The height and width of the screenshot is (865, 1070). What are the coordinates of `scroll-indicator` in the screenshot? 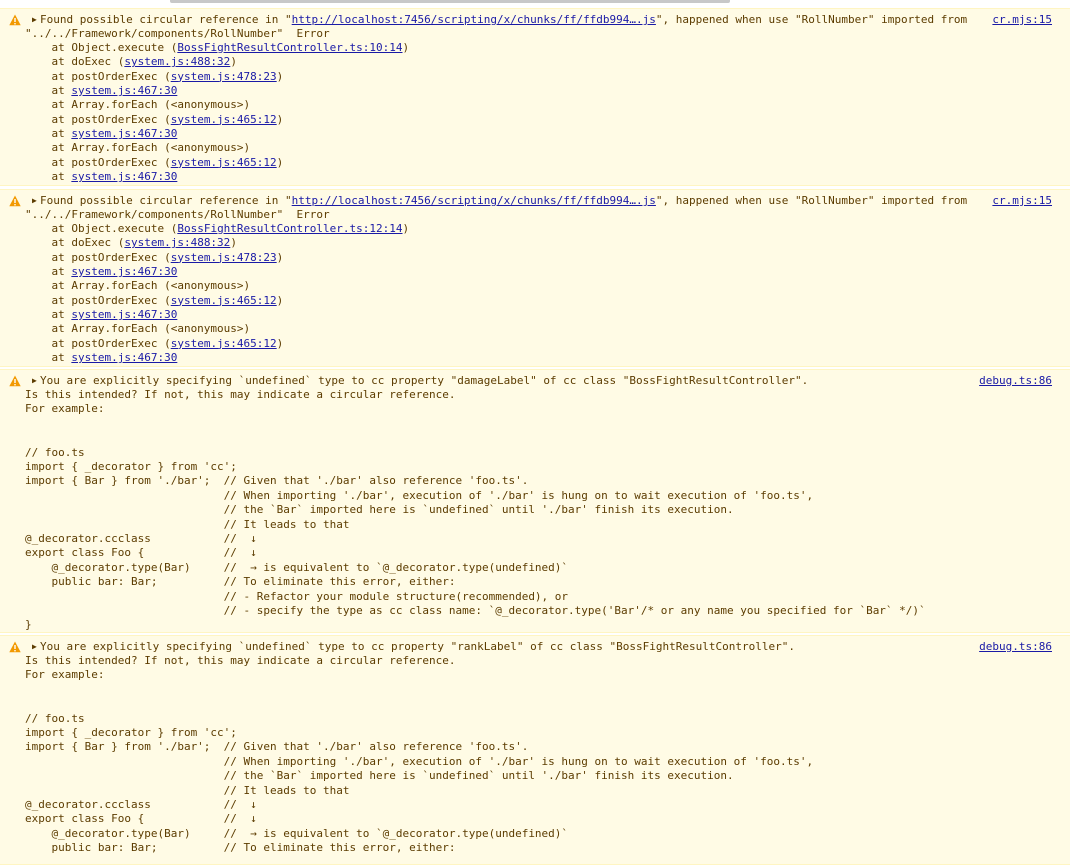 It's located at (450, 1).